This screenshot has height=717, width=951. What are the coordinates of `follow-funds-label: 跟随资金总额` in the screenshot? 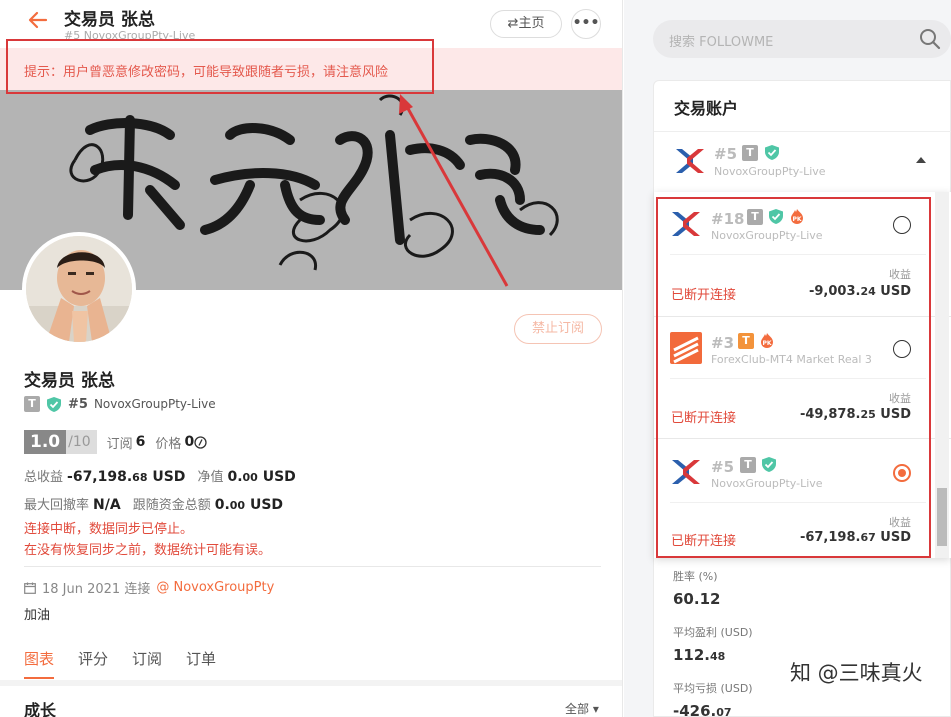 It's located at (171, 505).